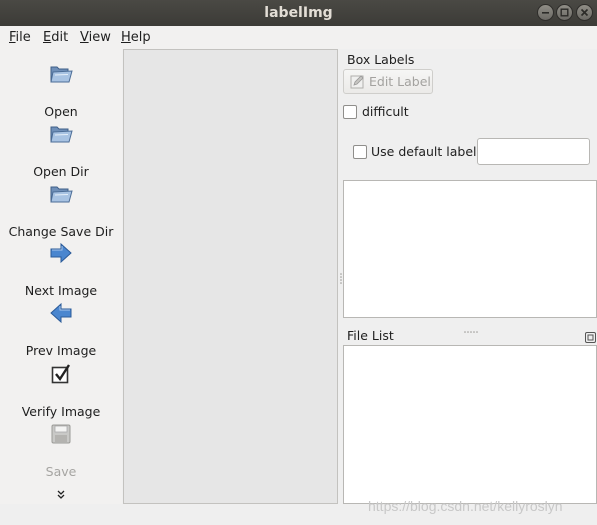 The height and width of the screenshot is (525, 597). What do you see at coordinates (61, 253) in the screenshot?
I see `arrow-right-icon` at bounding box center [61, 253].